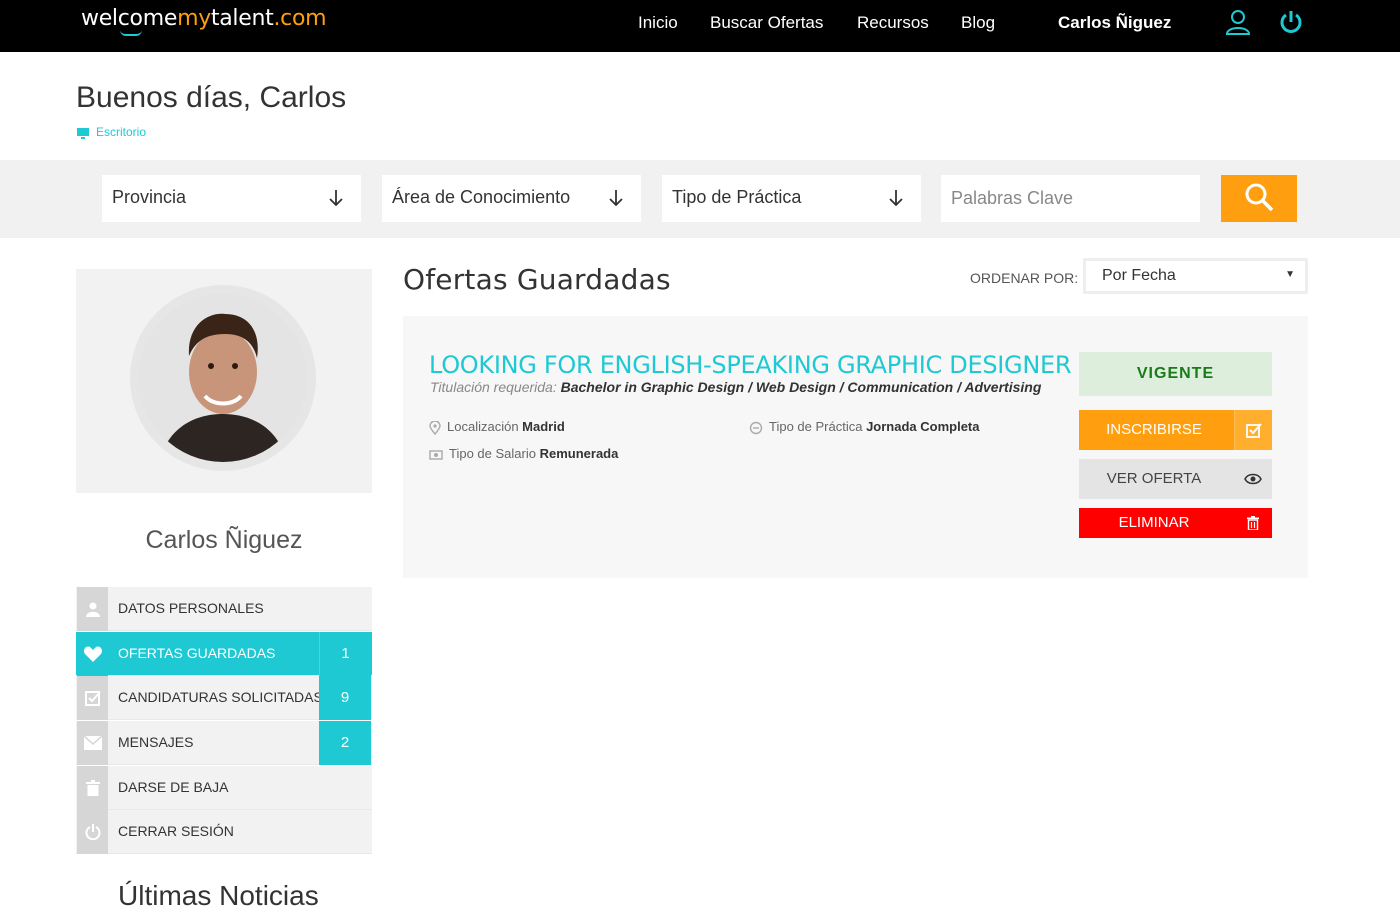 The width and height of the screenshot is (1400, 912). I want to click on user-icon, so click(92, 609).